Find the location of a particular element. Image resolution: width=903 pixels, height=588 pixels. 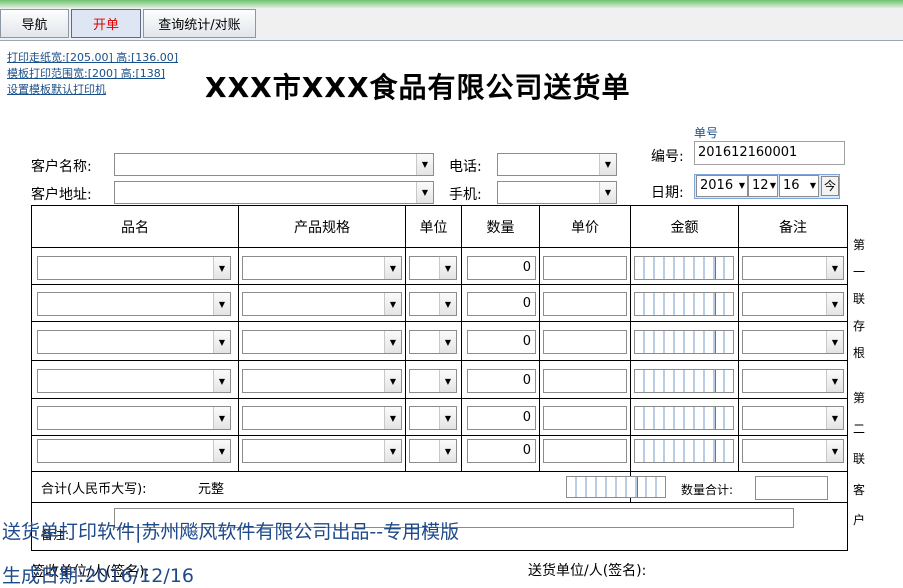

phone-combo: ▼ is located at coordinates (557, 164).